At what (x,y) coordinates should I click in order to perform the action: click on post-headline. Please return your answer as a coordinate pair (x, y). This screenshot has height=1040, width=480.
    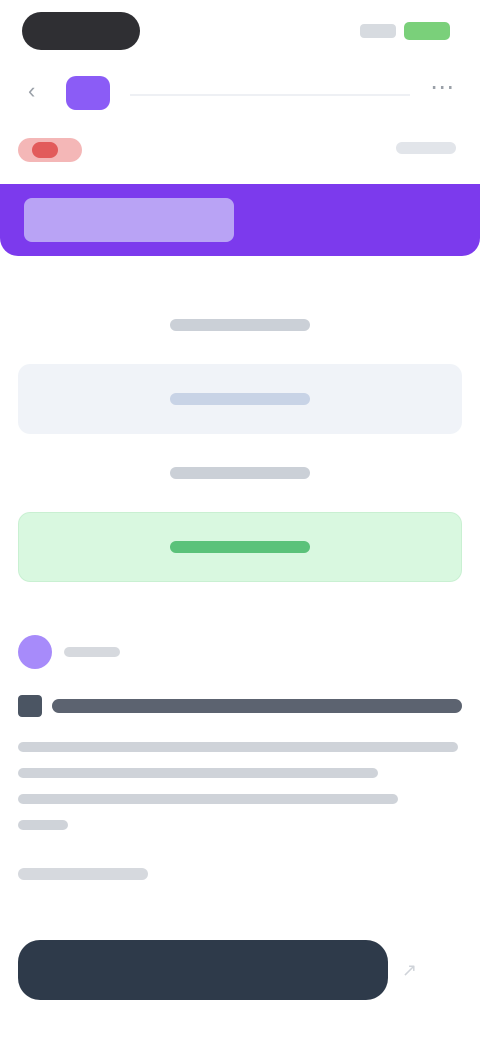
    Looking at the image, I should click on (240, 706).